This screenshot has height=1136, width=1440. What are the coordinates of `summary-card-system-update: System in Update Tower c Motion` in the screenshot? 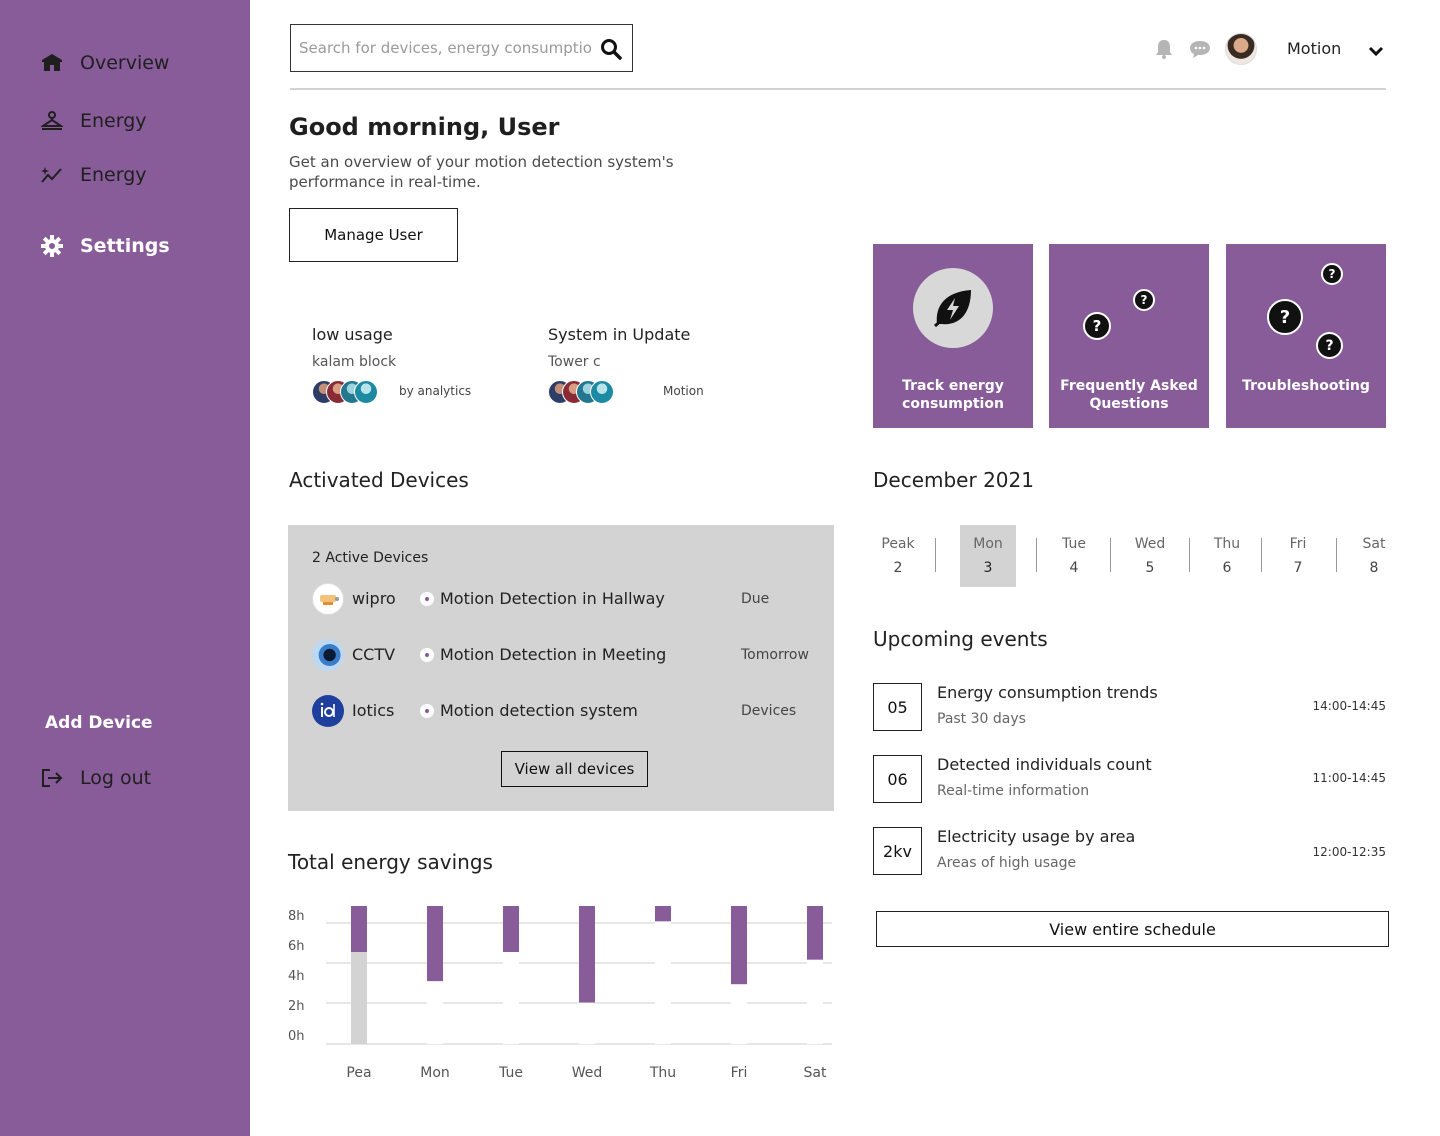 It's located at (626, 364).